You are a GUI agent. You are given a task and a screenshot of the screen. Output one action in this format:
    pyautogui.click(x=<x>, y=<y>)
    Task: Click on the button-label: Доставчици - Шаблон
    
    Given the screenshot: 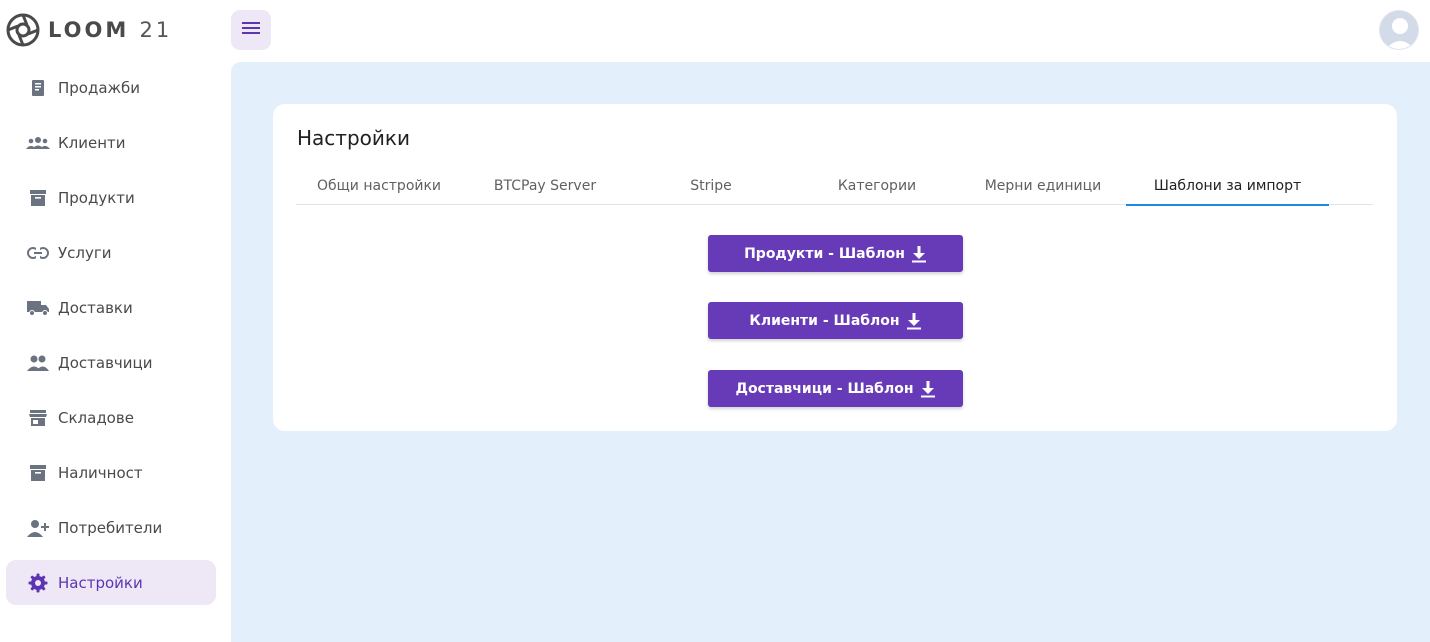 What is the action you would take?
    pyautogui.click(x=824, y=388)
    